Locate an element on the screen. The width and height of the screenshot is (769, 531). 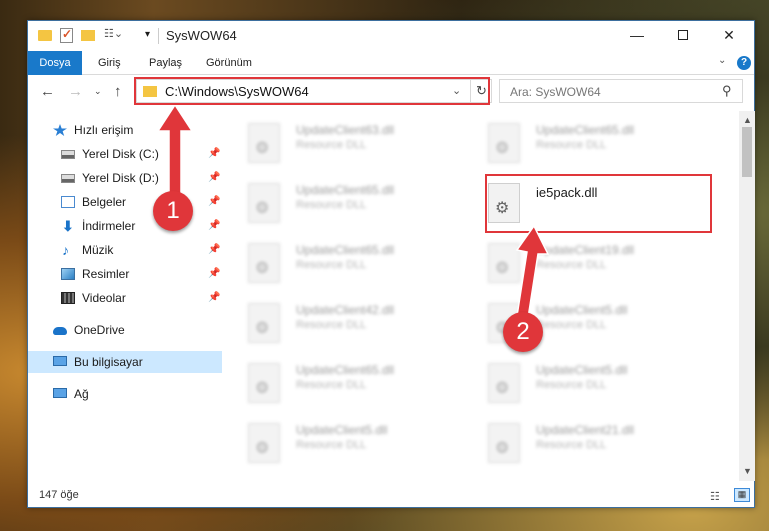
tab-home: Giriş is located at coordinates (109, 63).